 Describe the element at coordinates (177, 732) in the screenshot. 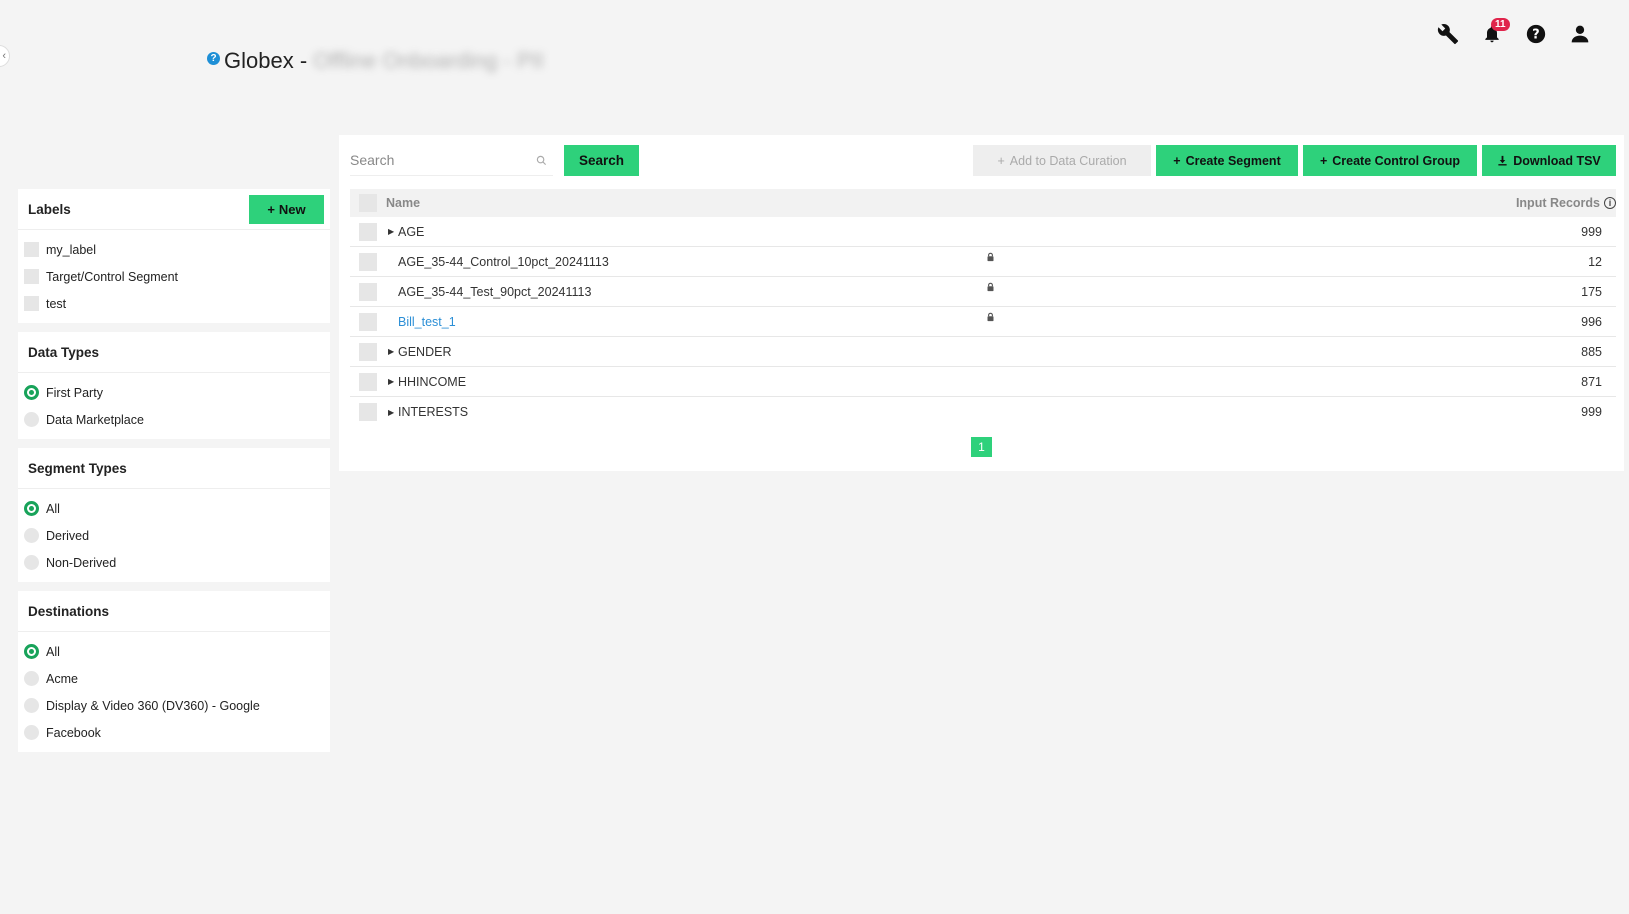

I see `destination-option: Facebook` at that location.